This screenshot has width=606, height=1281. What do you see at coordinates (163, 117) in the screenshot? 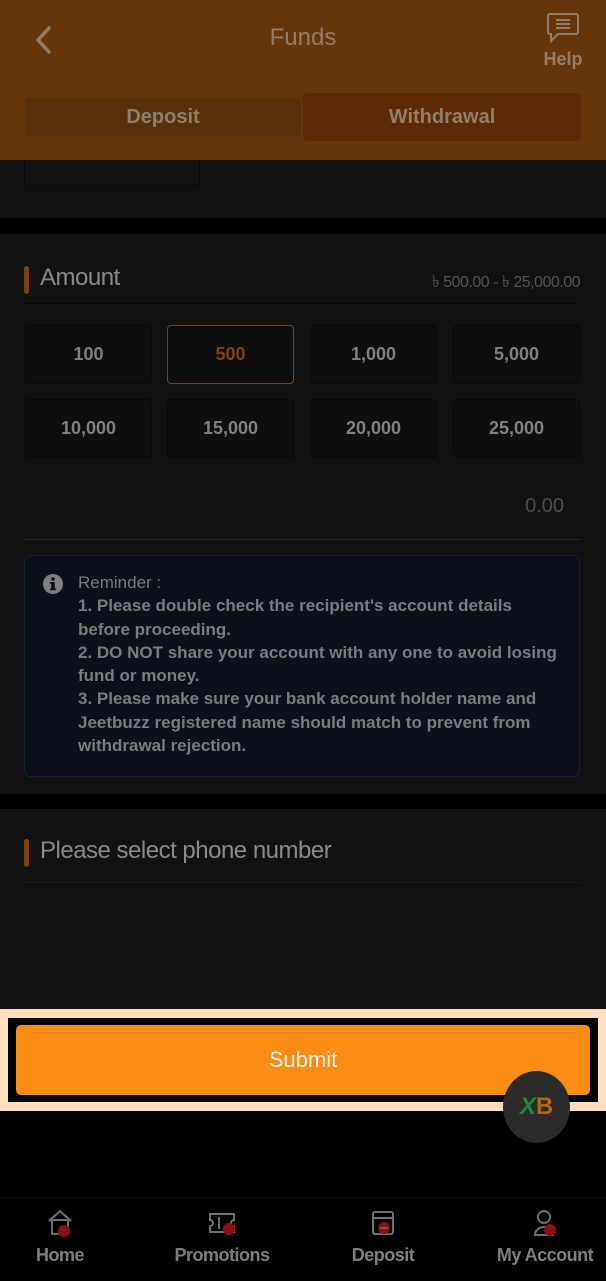
I see `tab-deposit: Deposit` at bounding box center [163, 117].